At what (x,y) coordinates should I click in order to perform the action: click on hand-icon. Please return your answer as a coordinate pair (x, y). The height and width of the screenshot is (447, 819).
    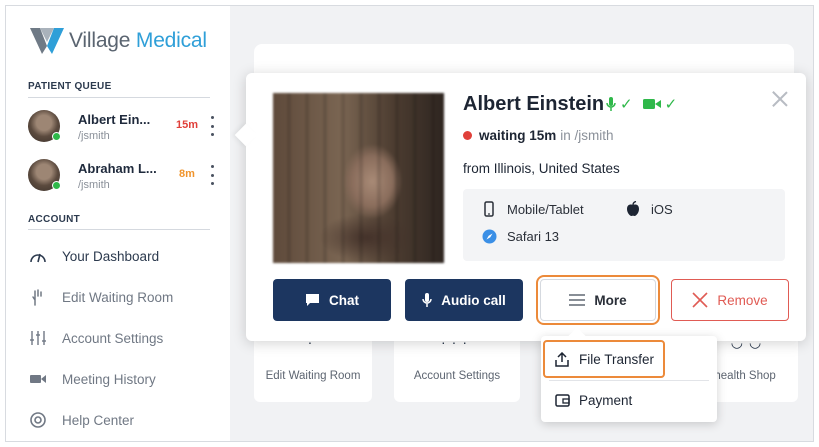
    Looking at the image, I should click on (38, 297).